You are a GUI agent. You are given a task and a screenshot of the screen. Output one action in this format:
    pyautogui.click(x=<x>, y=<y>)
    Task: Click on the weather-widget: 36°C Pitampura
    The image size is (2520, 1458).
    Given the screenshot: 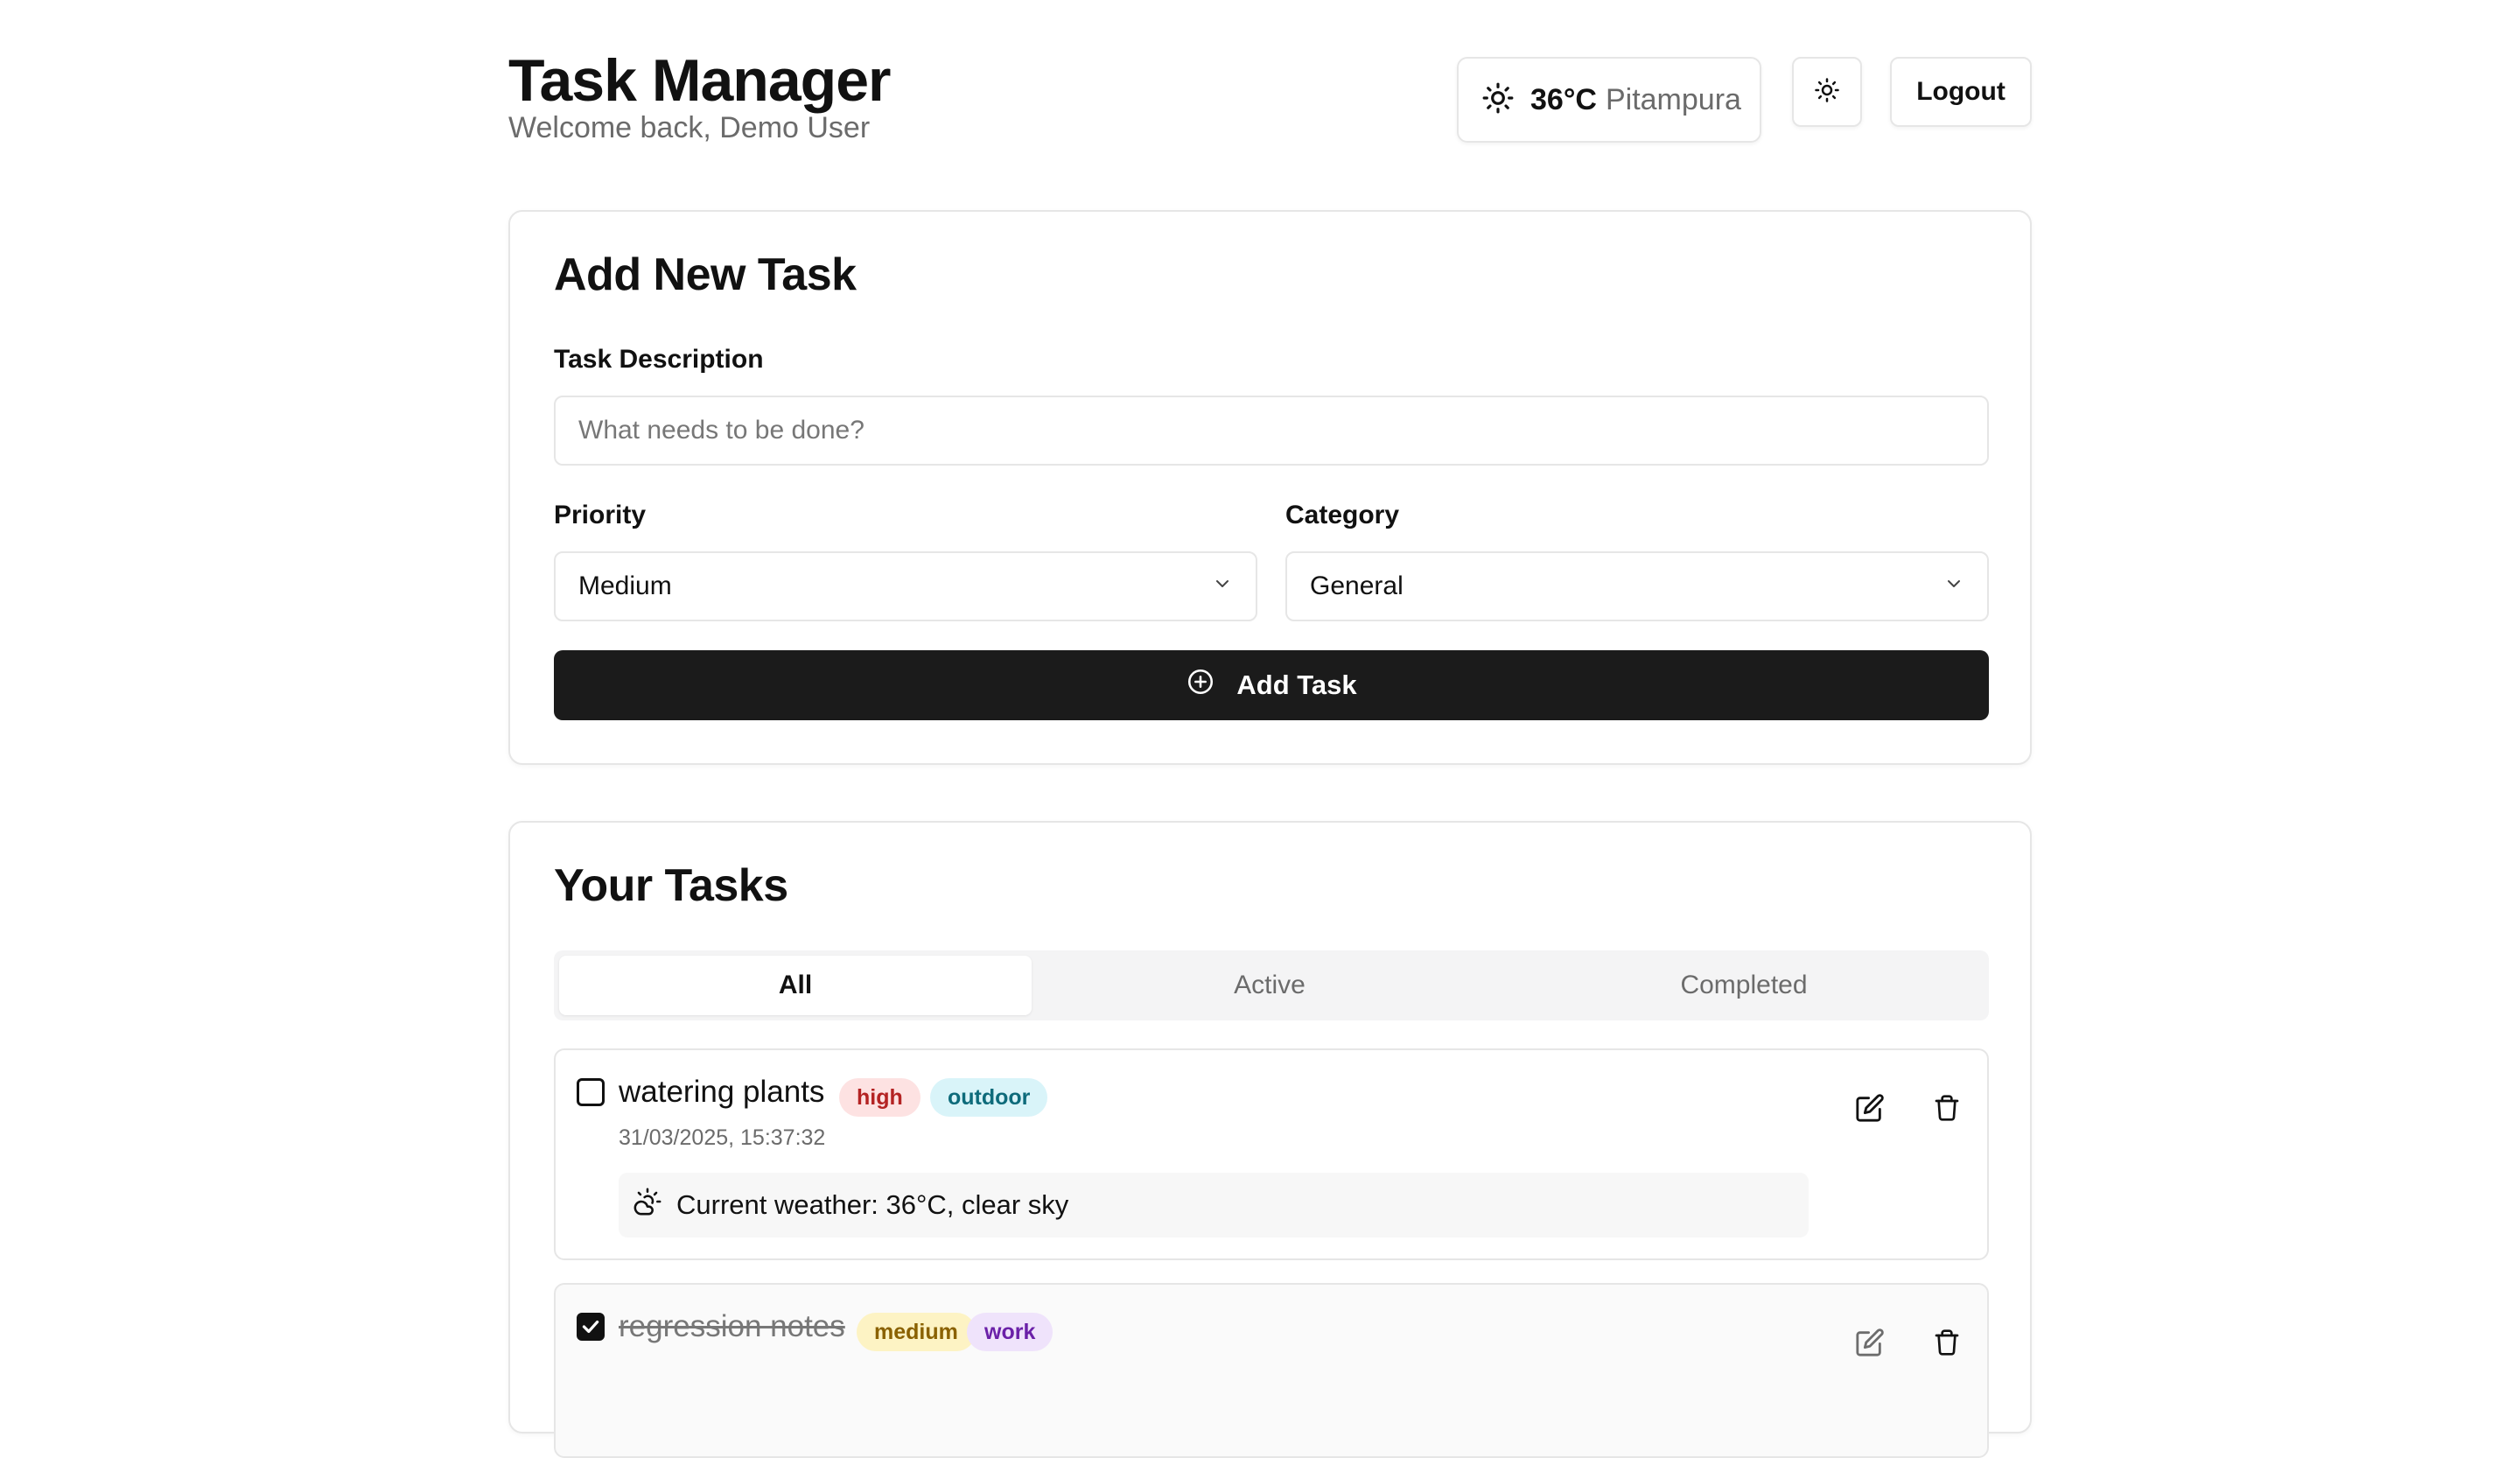 What is the action you would take?
    pyautogui.click(x=1609, y=100)
    